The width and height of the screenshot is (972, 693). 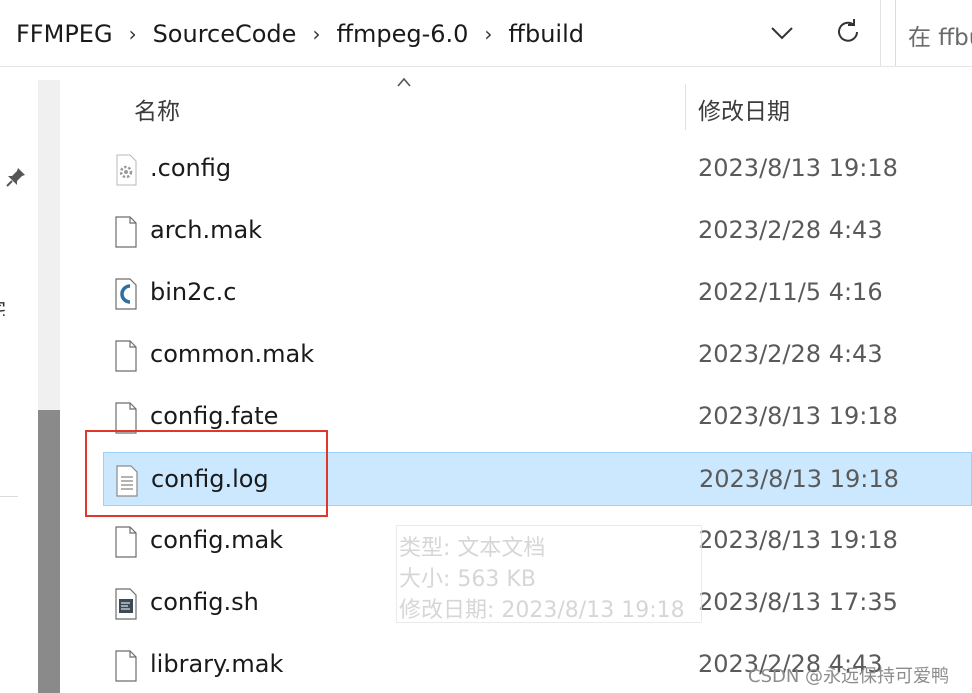 I want to click on file-row: arch.mak 2023/2/28 4:43, so click(x=537, y=231).